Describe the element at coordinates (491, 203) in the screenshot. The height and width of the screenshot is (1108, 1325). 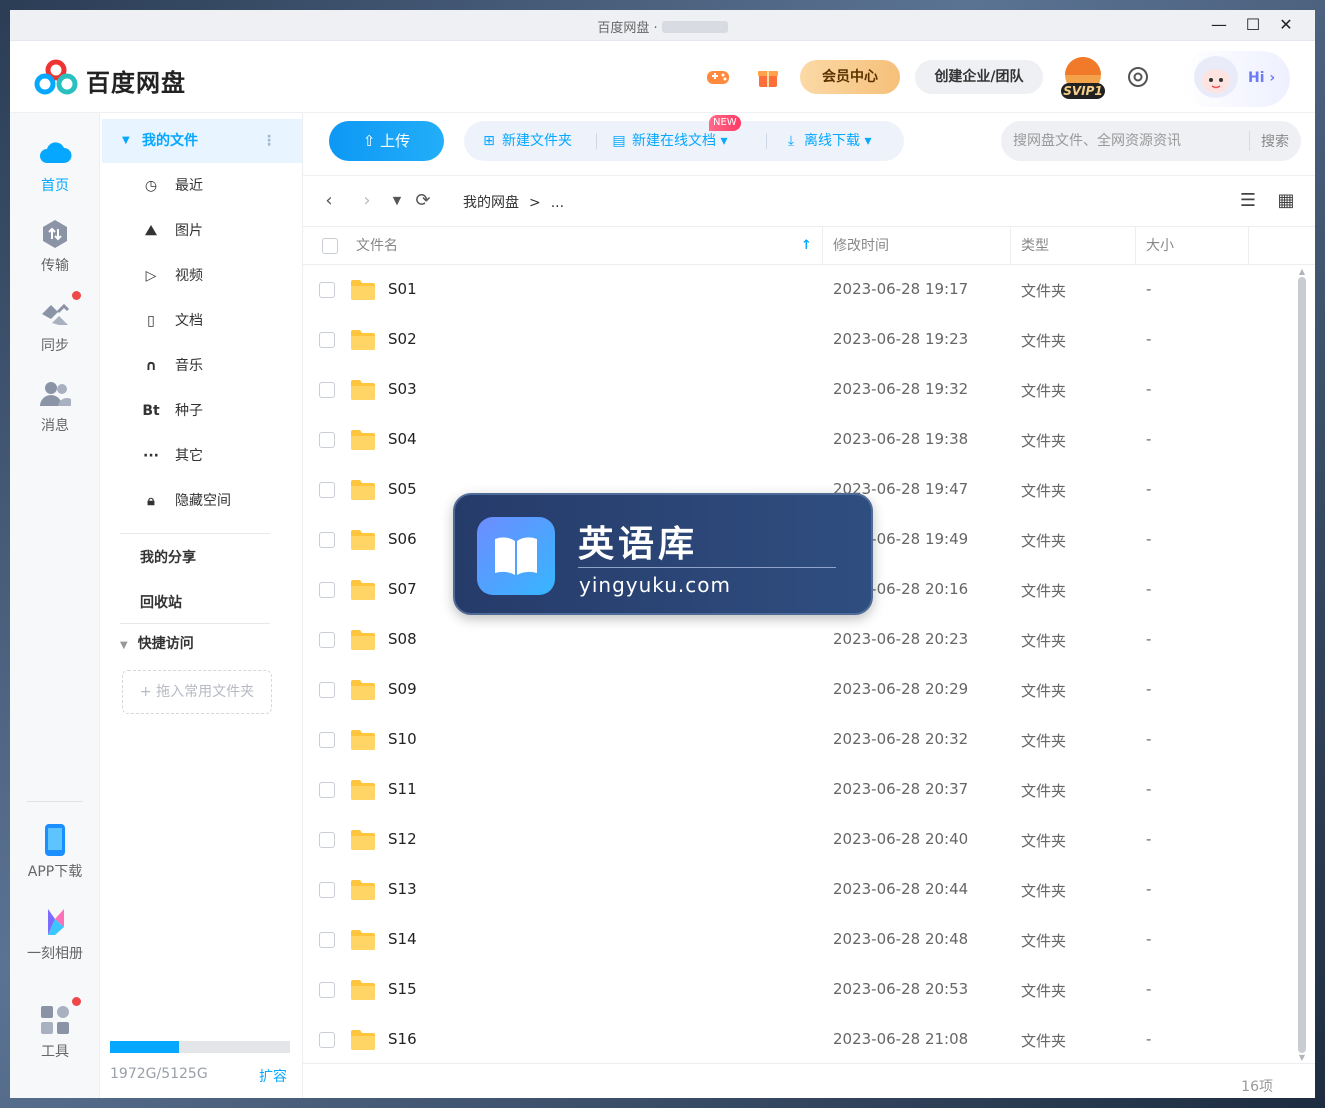
I see `breadcrumb-root: 我的网盘` at that location.